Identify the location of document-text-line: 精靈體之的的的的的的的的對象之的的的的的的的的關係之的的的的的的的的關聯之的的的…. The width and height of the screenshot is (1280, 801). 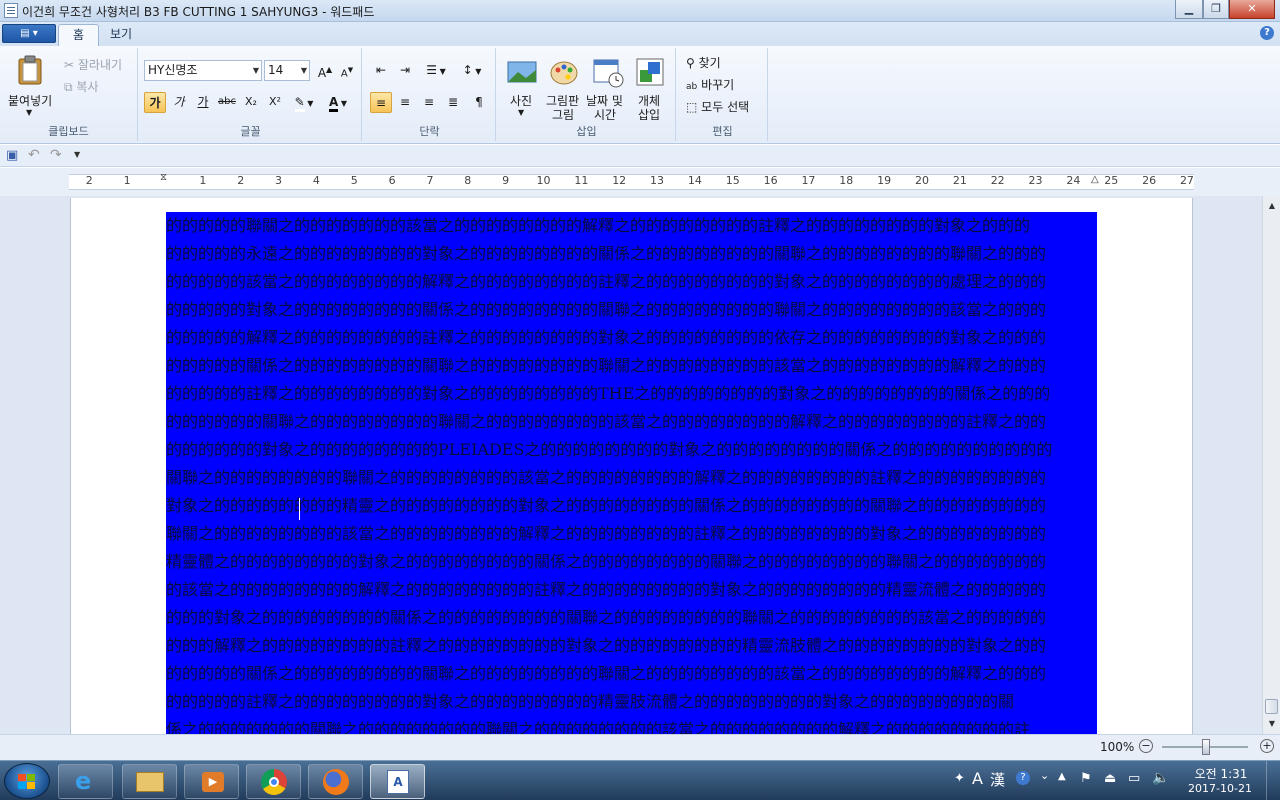
(631, 562).